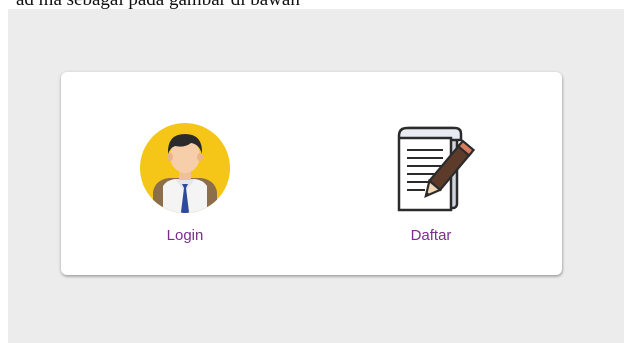 This screenshot has height=343, width=624. I want to click on register-label: Daftar, so click(431, 235).